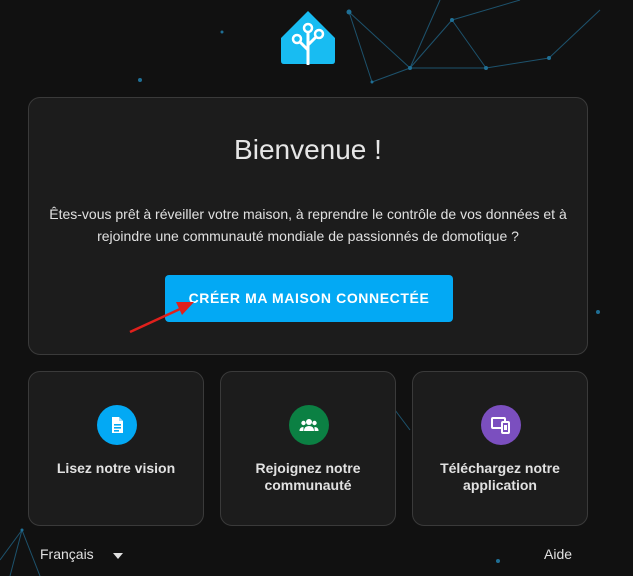 Image resolution: width=633 pixels, height=576 pixels. I want to click on language-selector: Français, so click(67, 554).